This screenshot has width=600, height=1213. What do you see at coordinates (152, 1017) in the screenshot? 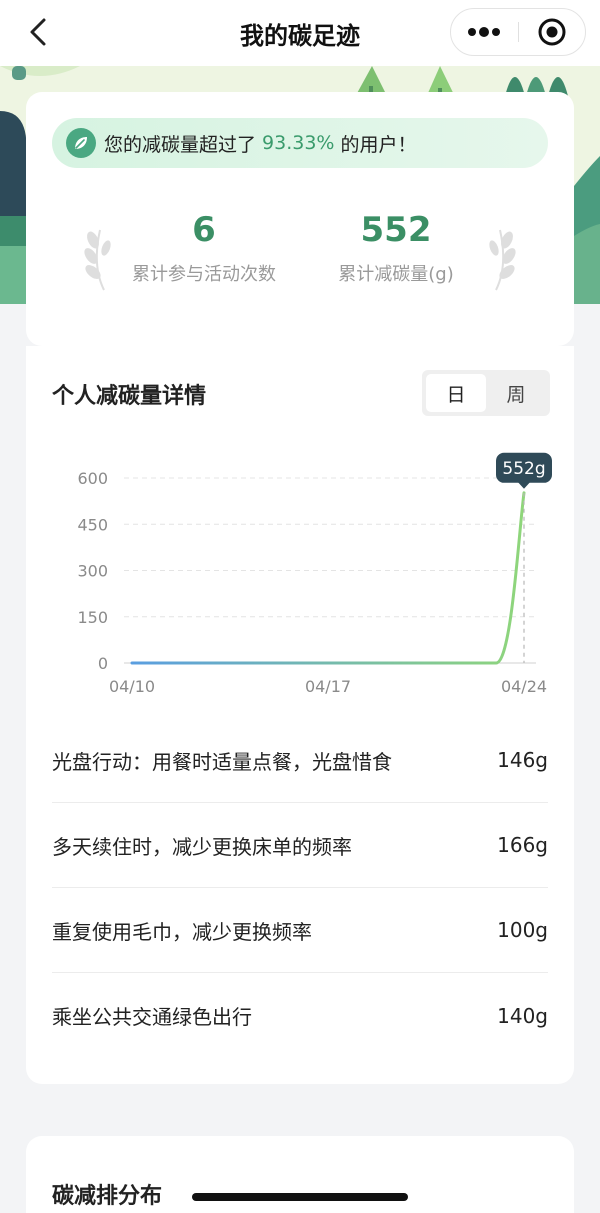
I see `activity-name: 乘坐公共交通绿色出行` at bounding box center [152, 1017].